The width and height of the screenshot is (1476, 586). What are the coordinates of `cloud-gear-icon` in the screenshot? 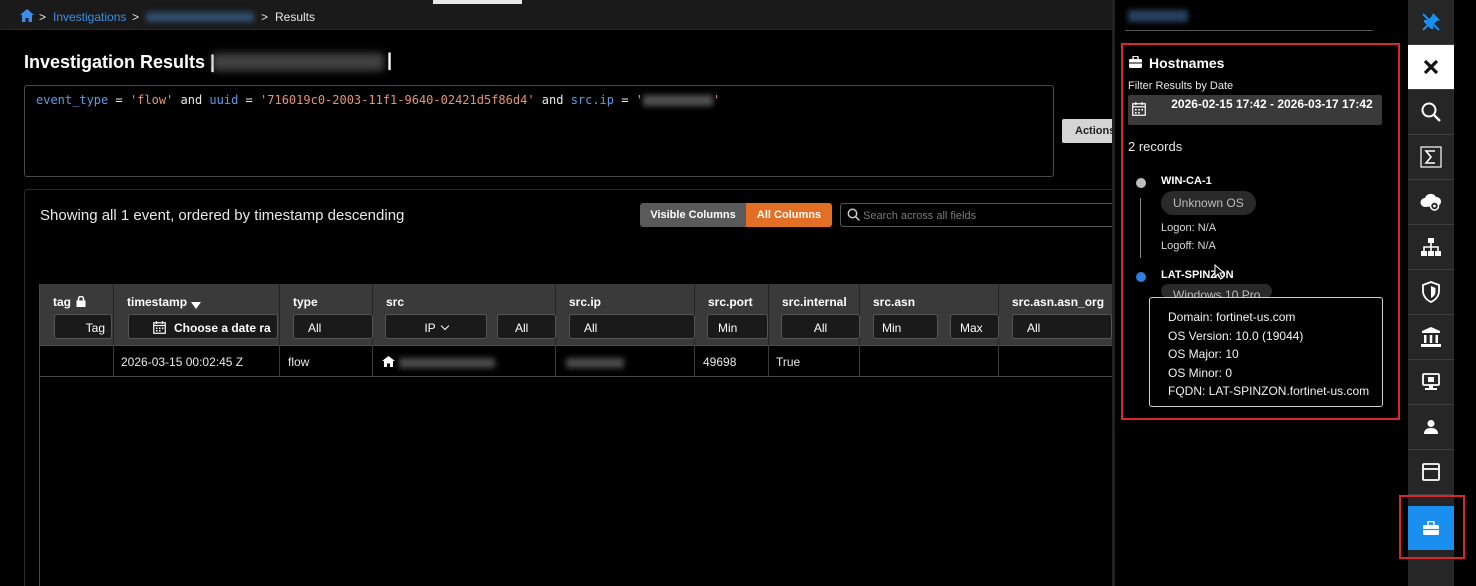 It's located at (1431, 202).